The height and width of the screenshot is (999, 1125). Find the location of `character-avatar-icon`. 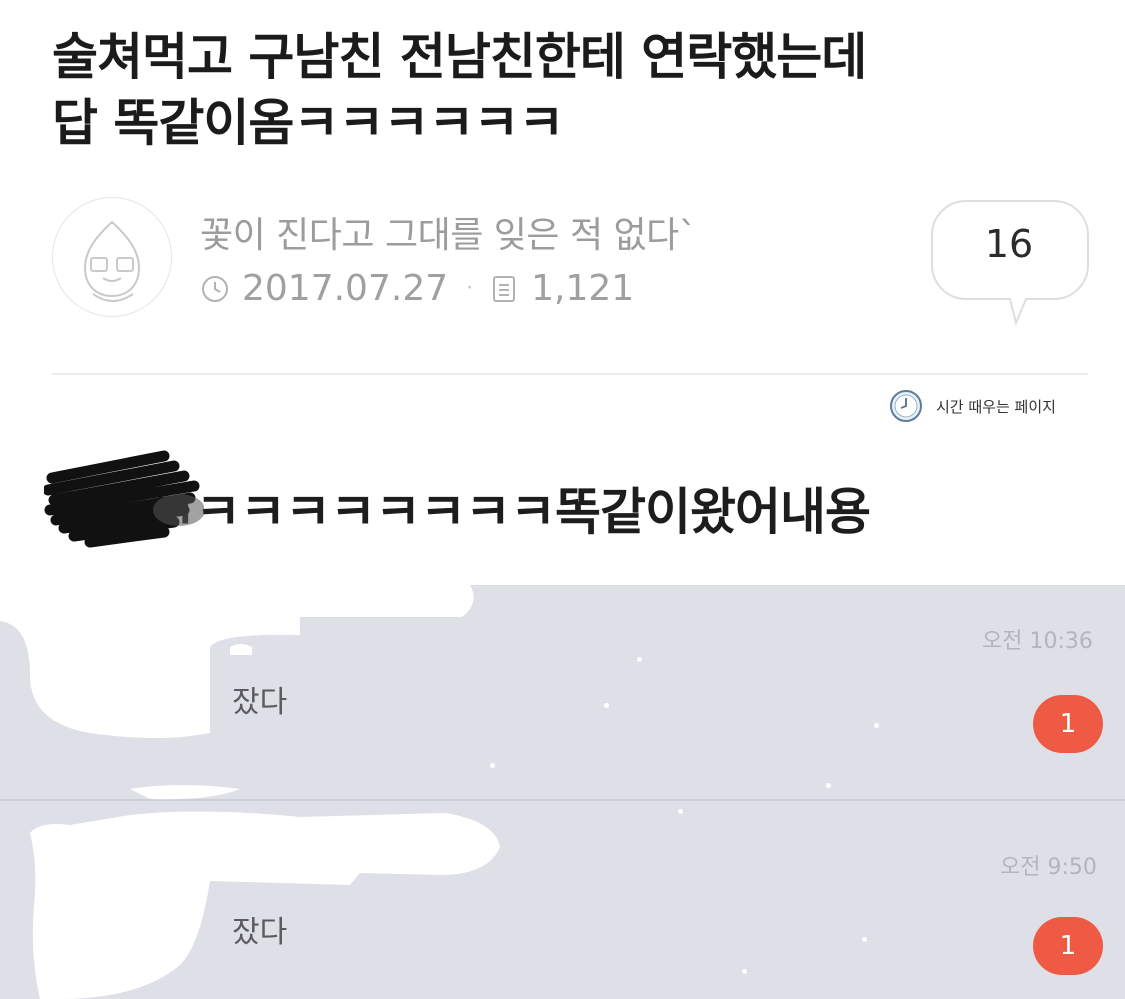

character-avatar-icon is located at coordinates (112, 261).